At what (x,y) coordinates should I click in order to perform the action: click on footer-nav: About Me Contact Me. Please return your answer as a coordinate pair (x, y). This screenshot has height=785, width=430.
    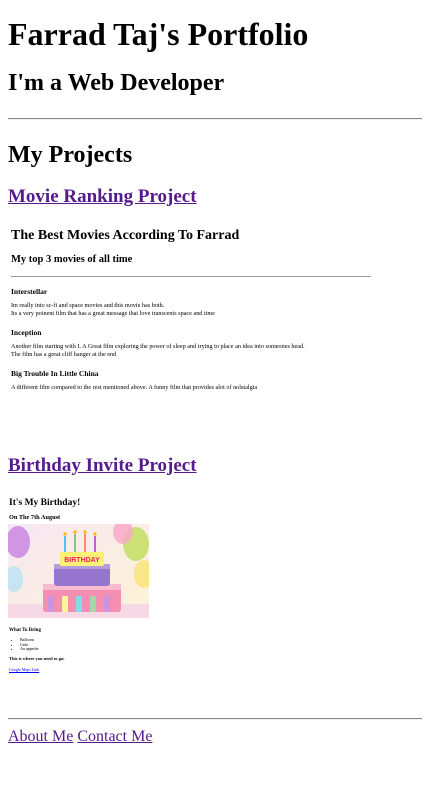
    Looking at the image, I should click on (215, 733).